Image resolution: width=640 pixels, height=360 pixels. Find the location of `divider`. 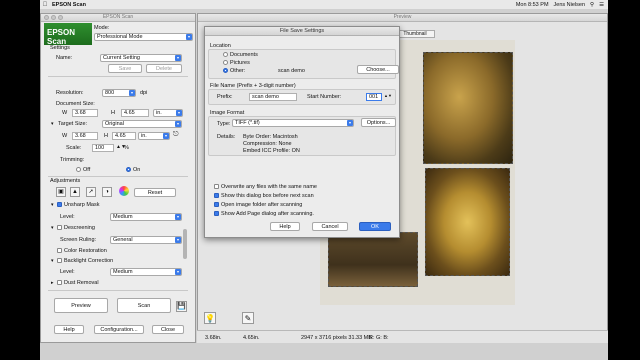

divider is located at coordinates (118, 290).